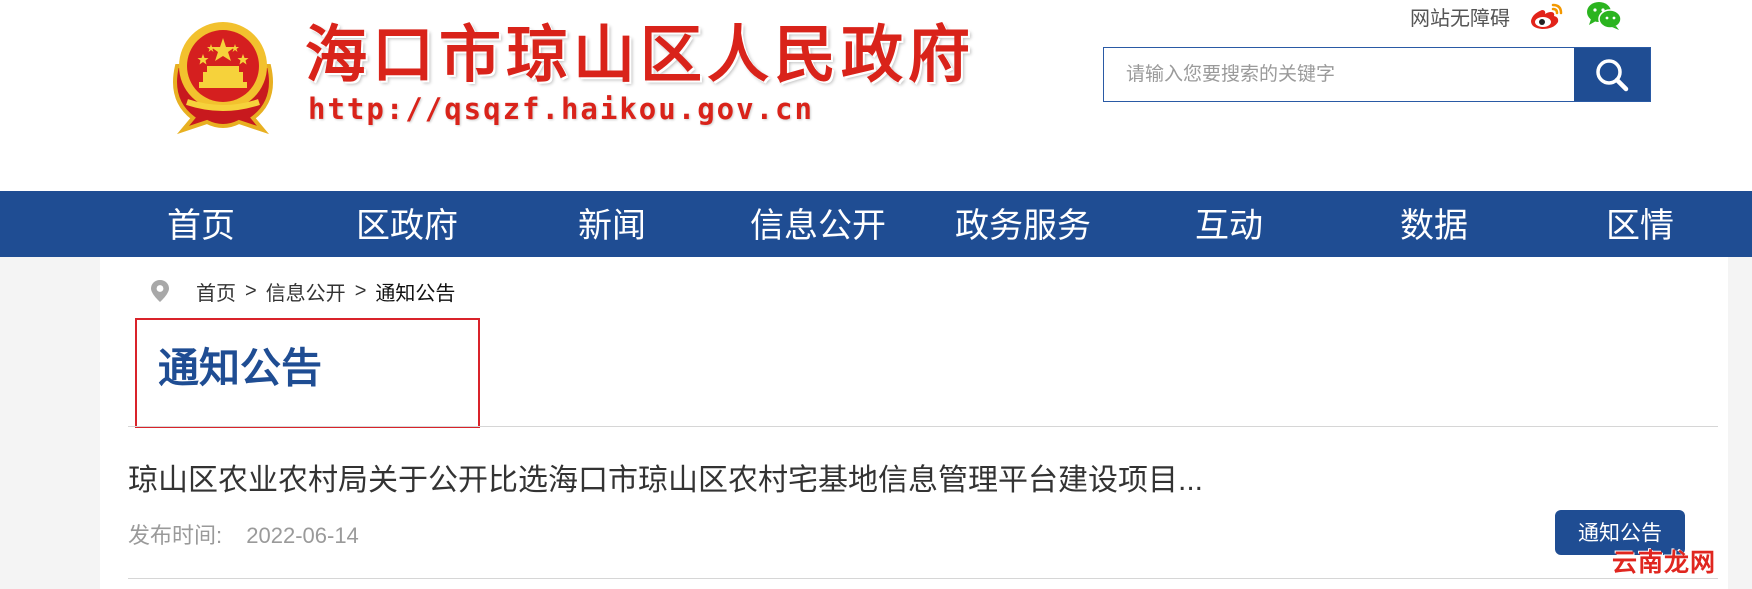 The height and width of the screenshot is (589, 1752). I want to click on nav-item-interaction: 互动, so click(1229, 224).